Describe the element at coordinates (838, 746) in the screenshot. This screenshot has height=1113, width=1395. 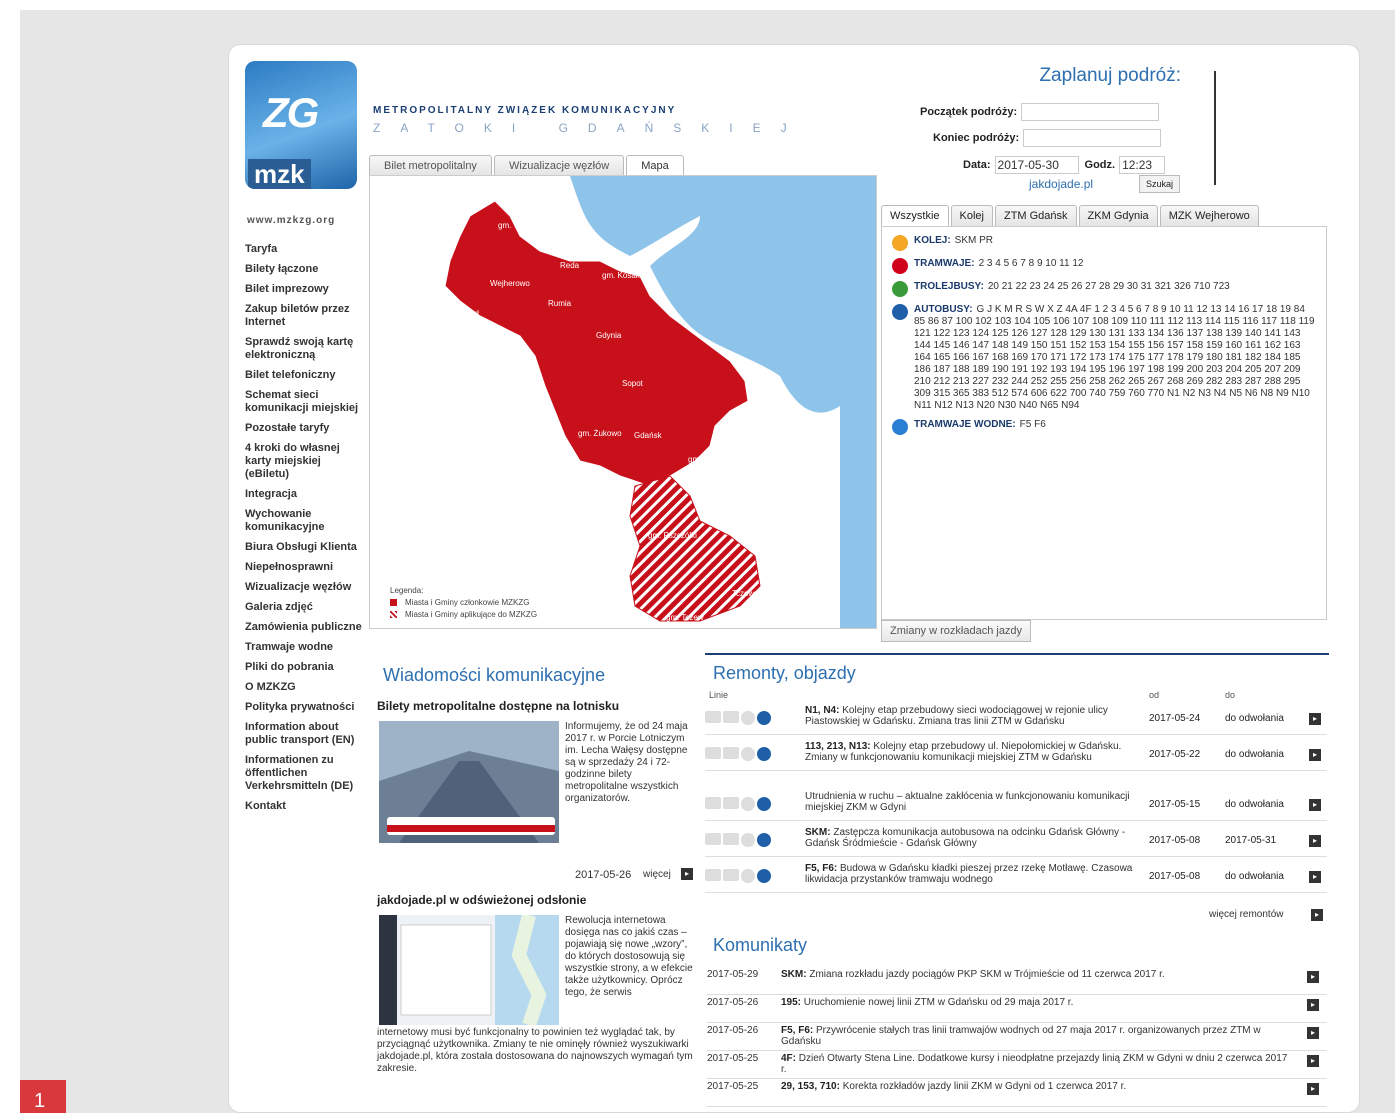
I see `remonty-lines: 113, 213, N13:` at that location.